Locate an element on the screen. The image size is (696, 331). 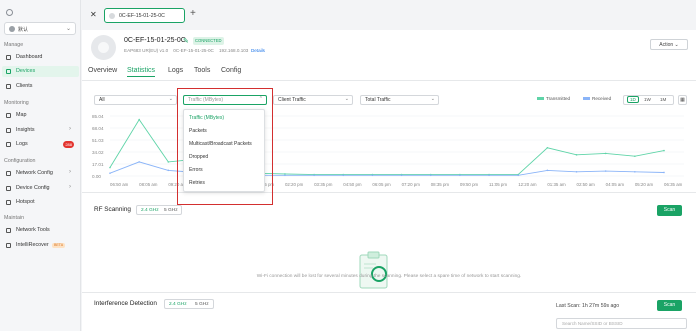
x-tick-label: 09:50 pm is located at coordinates (469, 184).